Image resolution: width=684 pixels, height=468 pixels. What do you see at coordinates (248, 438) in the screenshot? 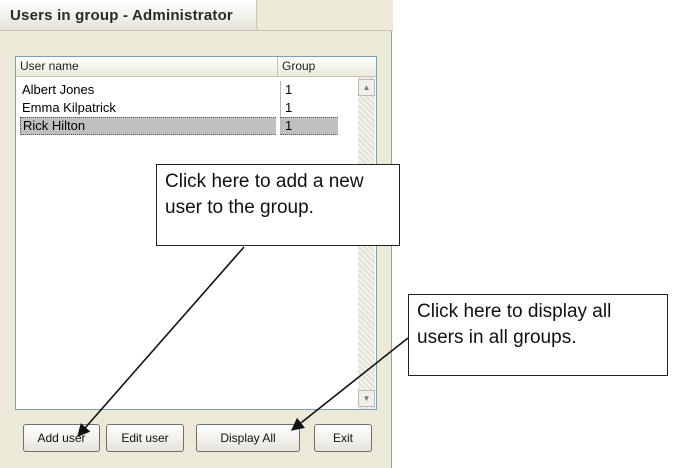
I see `display-all-button: Display All` at bounding box center [248, 438].